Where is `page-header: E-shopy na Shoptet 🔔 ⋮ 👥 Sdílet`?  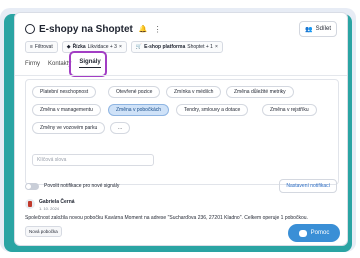
page-header: E-shopy na Shoptet 🔔 ⋮ 👥 Sdílet is located at coordinates (181, 29).